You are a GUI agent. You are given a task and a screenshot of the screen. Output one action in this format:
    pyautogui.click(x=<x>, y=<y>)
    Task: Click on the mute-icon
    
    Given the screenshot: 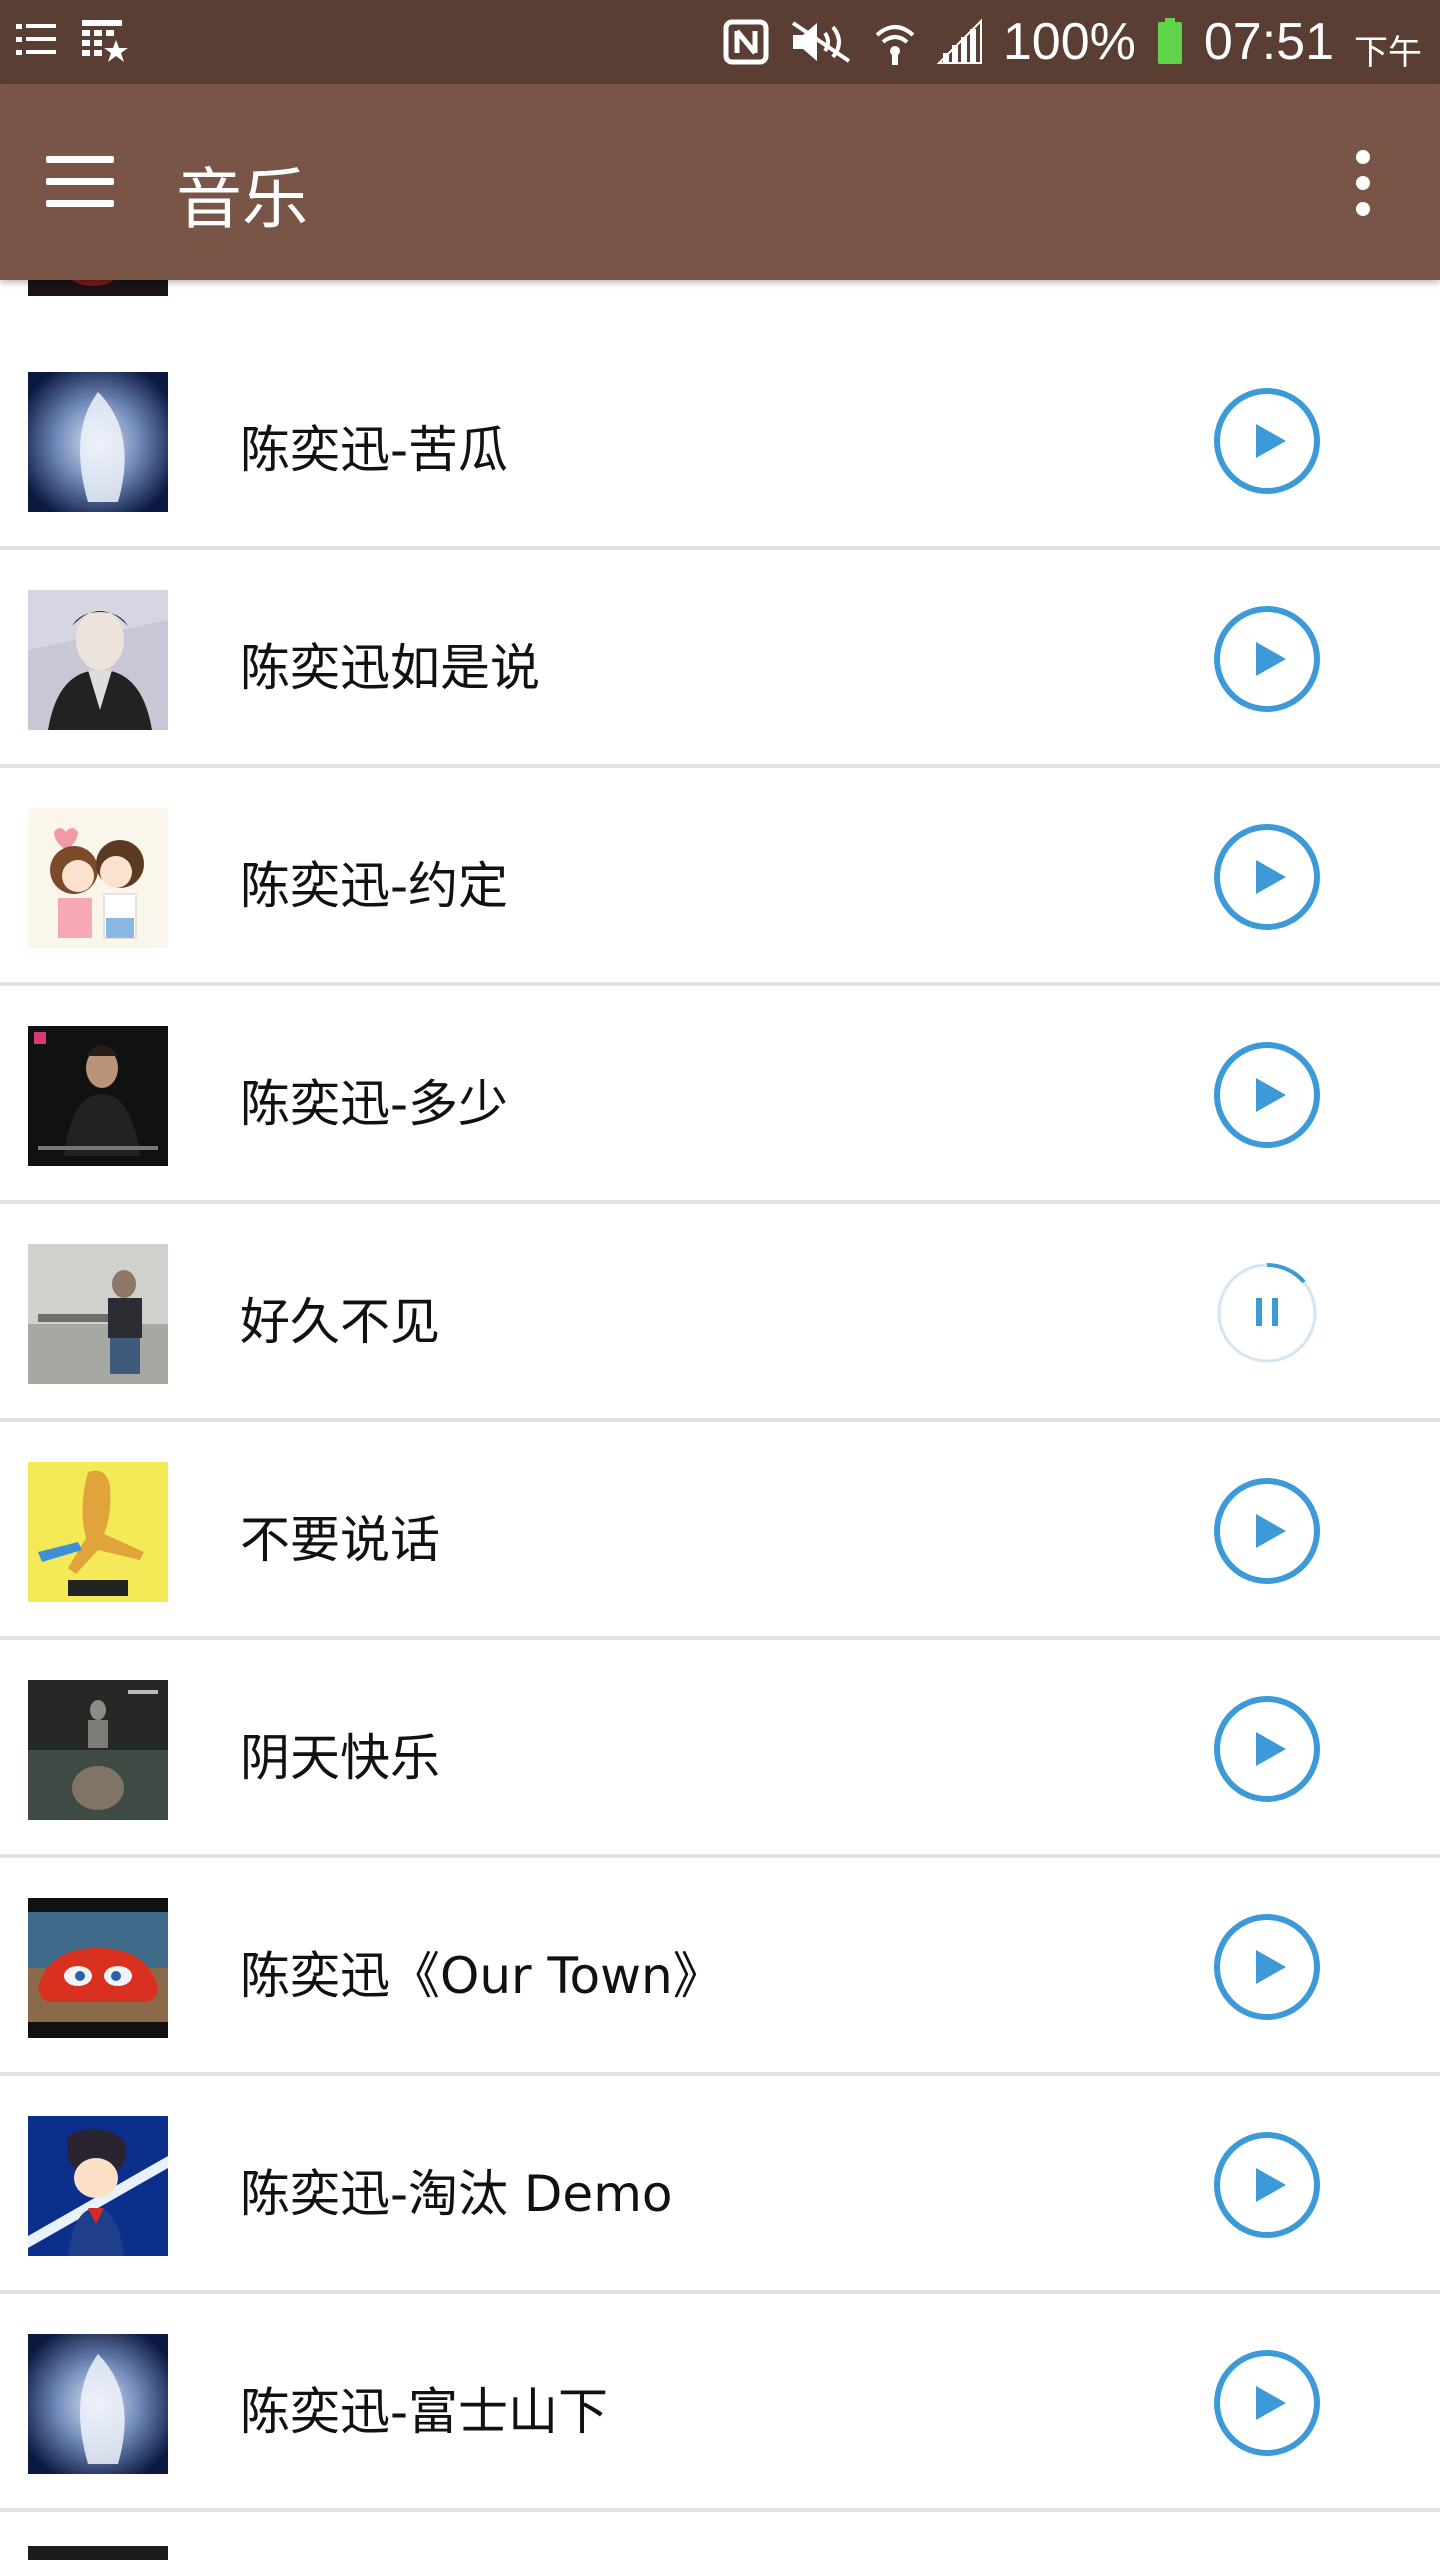 What is the action you would take?
    pyautogui.click(x=820, y=42)
    